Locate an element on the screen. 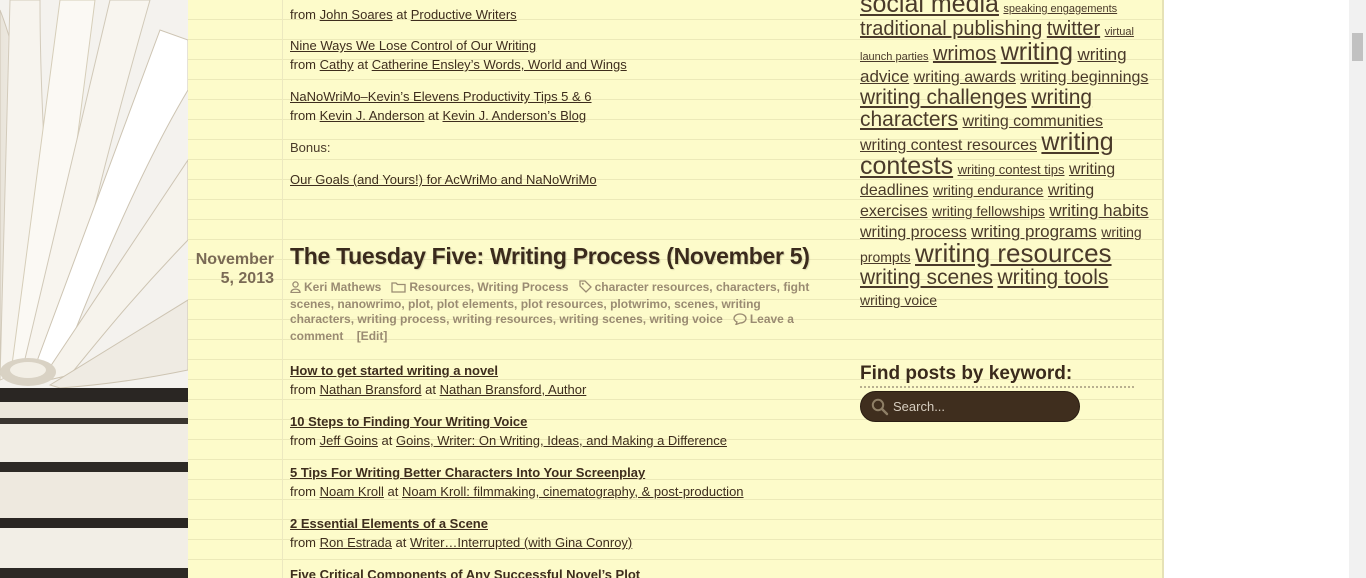  post-date-year: 5, 2013 is located at coordinates (247, 278).